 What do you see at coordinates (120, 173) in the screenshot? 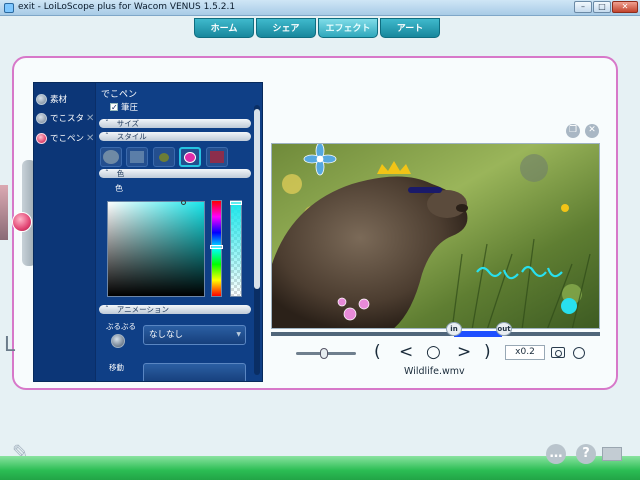
I see `section-color-label: 色` at bounding box center [120, 173].